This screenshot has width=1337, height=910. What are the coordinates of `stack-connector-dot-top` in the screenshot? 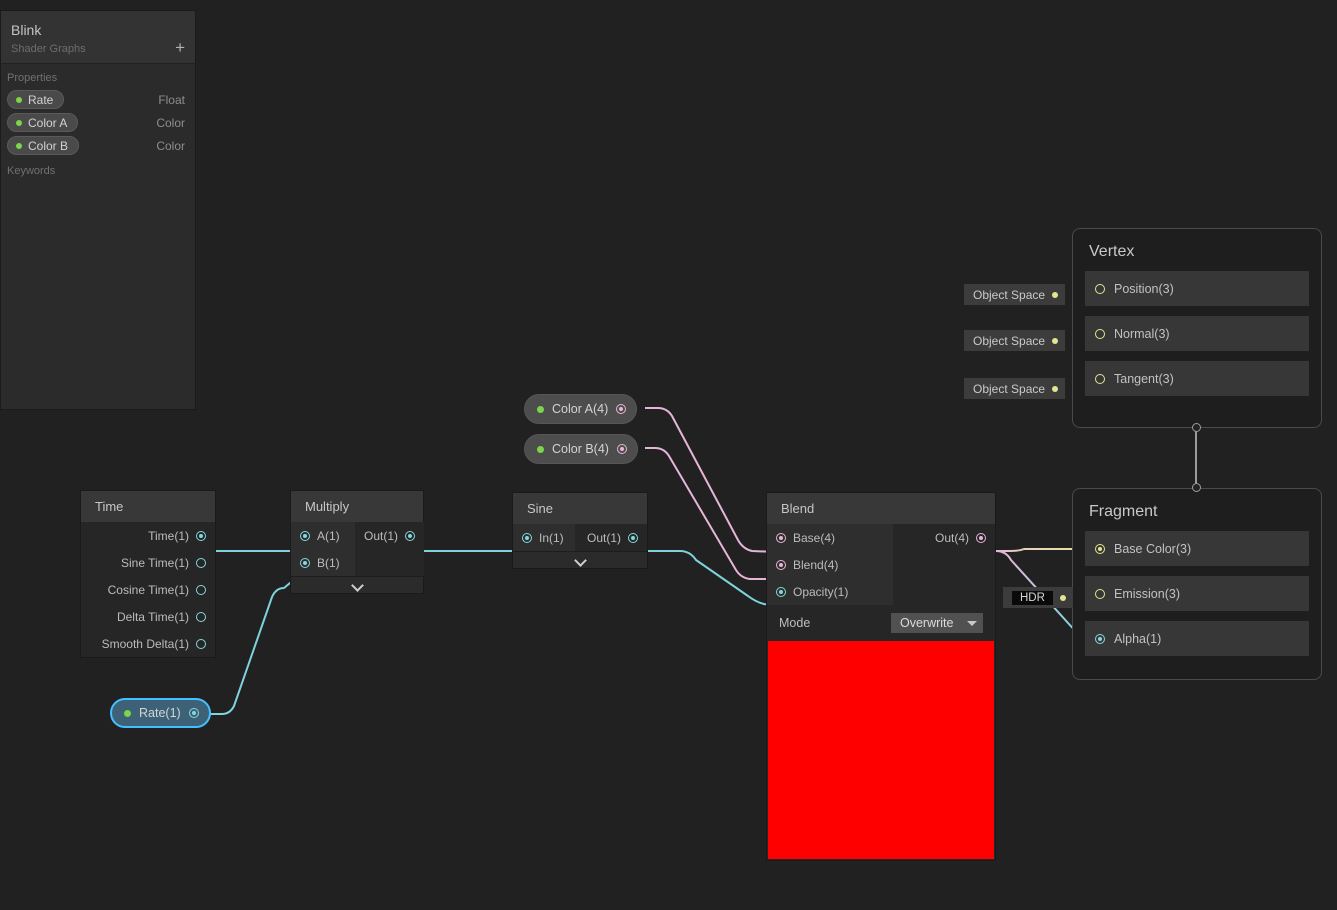 It's located at (1196, 427).